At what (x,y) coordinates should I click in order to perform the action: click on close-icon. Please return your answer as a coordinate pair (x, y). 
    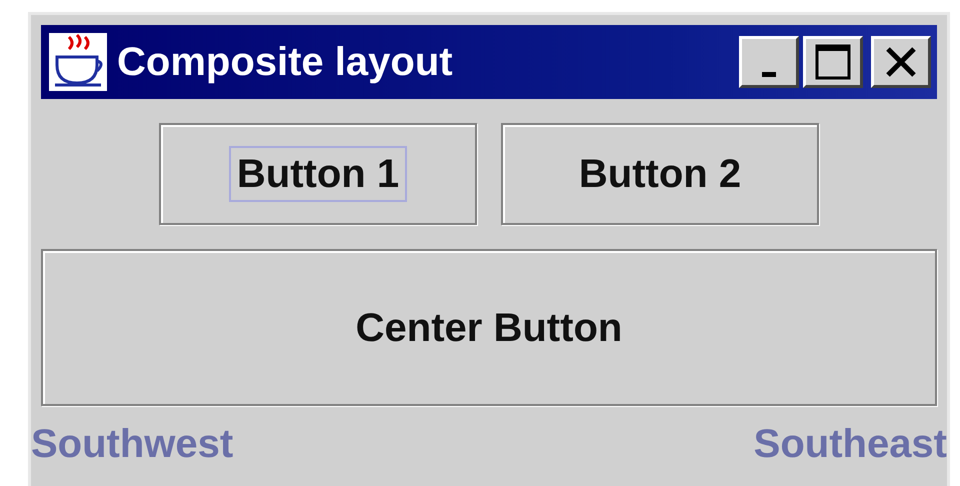
    Looking at the image, I should click on (901, 62).